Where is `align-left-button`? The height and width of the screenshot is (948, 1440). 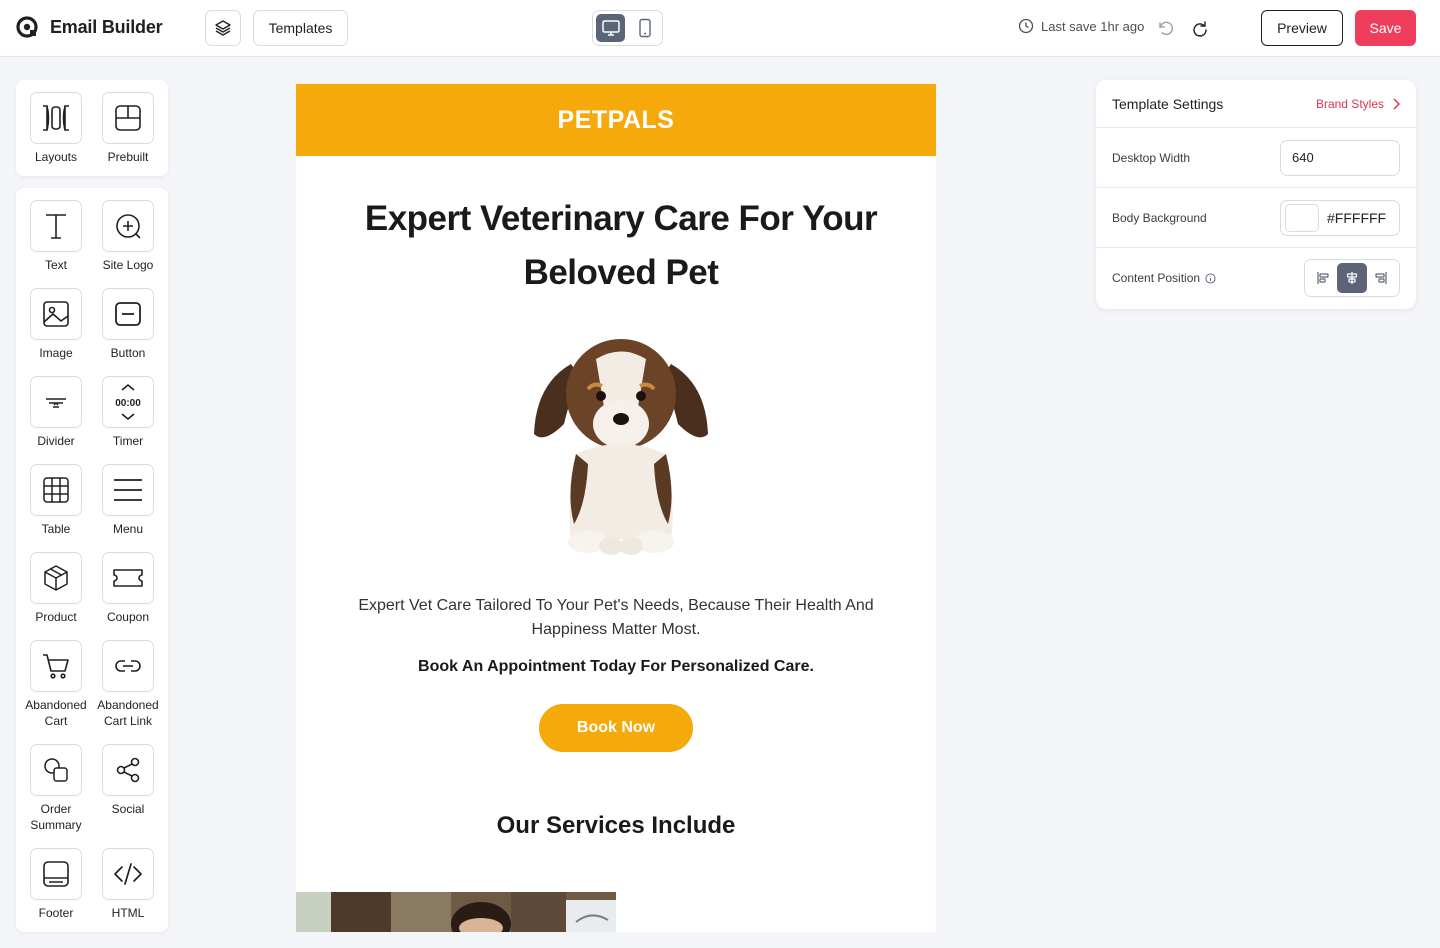 align-left-button is located at coordinates (1322, 278).